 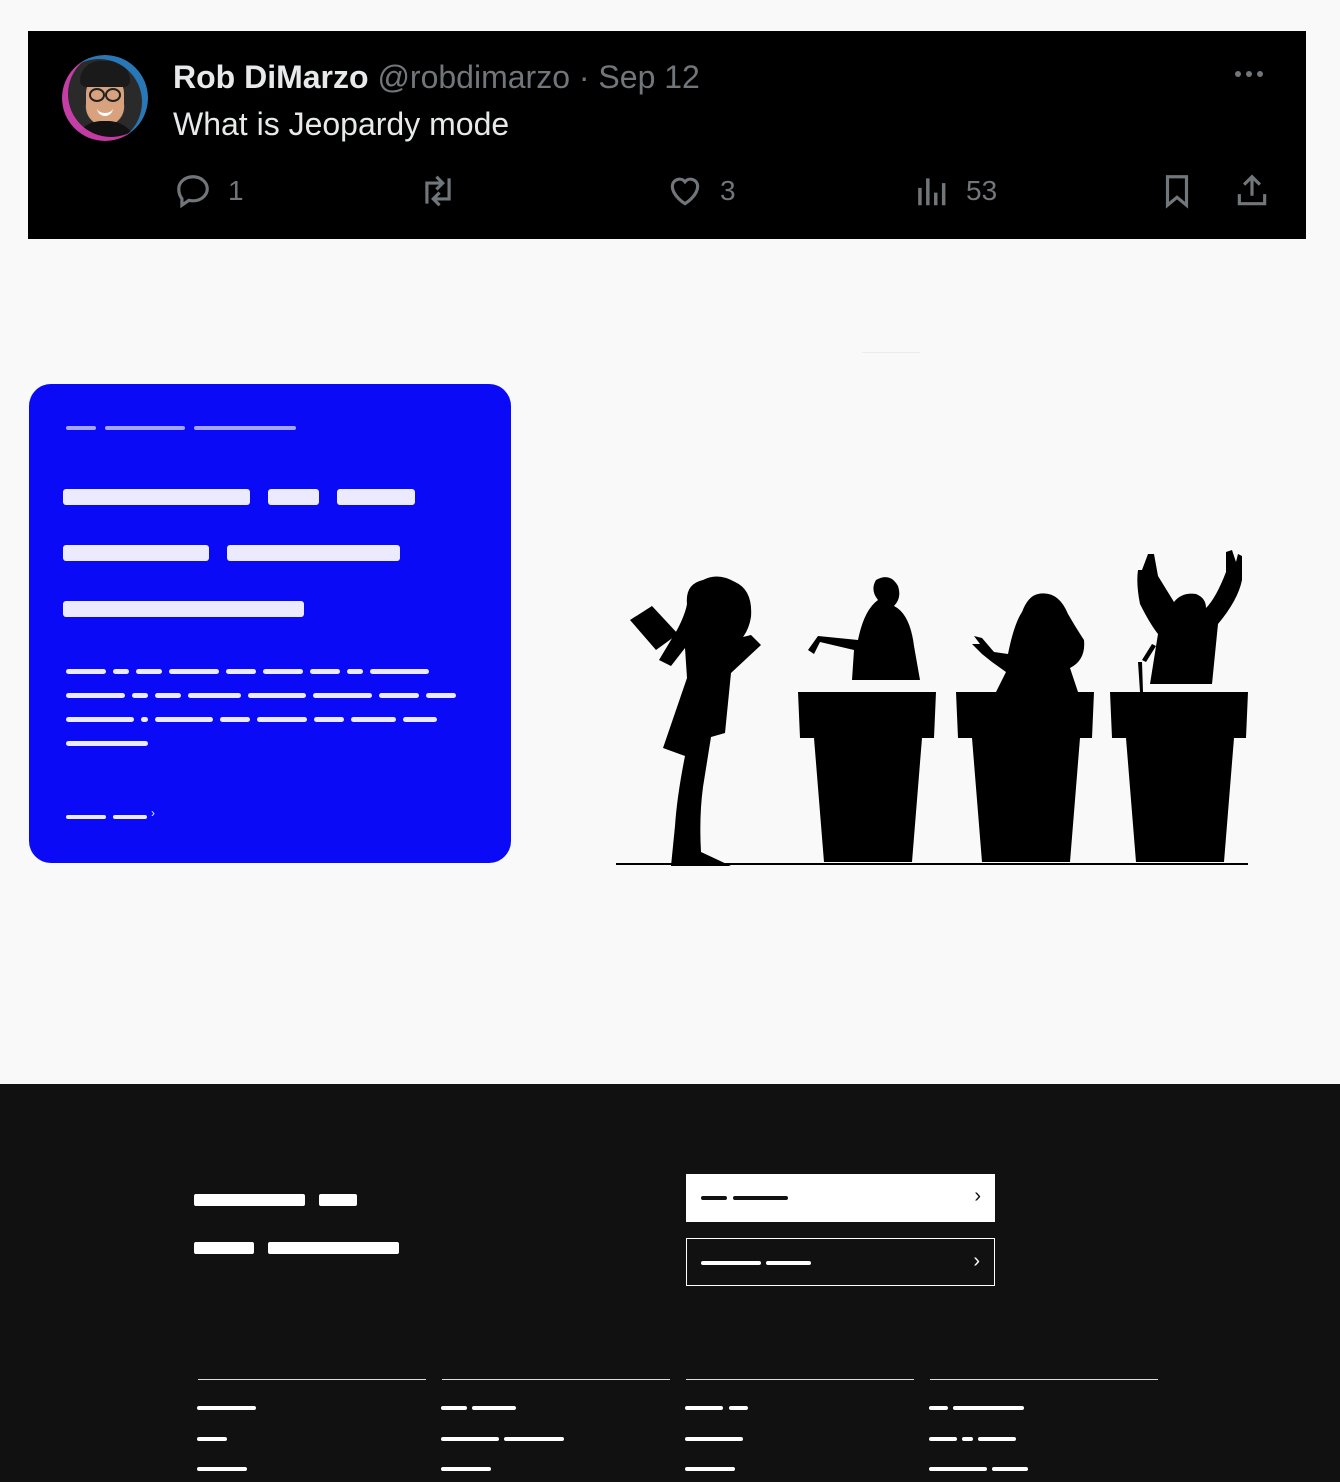 What do you see at coordinates (271, 77) in the screenshot?
I see `author-name: Rob DiMarzo` at bounding box center [271, 77].